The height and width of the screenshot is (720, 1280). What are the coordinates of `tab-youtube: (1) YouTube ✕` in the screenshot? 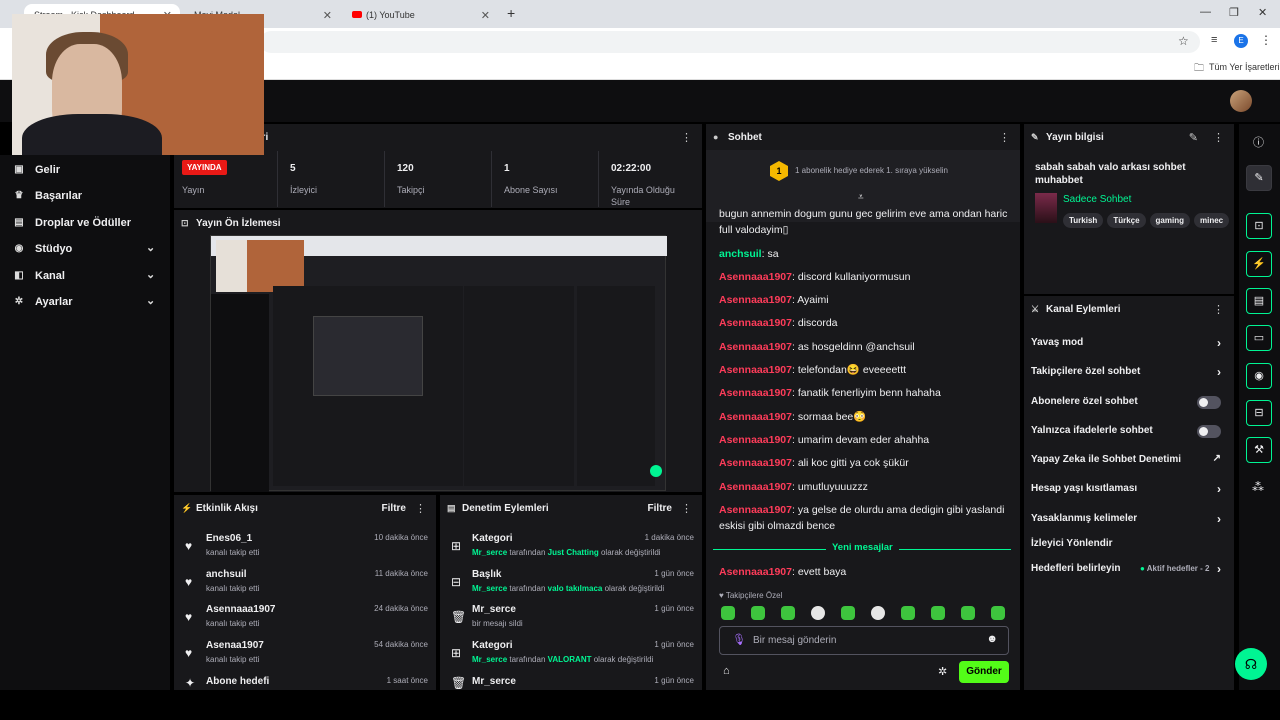 It's located at (420, 16).